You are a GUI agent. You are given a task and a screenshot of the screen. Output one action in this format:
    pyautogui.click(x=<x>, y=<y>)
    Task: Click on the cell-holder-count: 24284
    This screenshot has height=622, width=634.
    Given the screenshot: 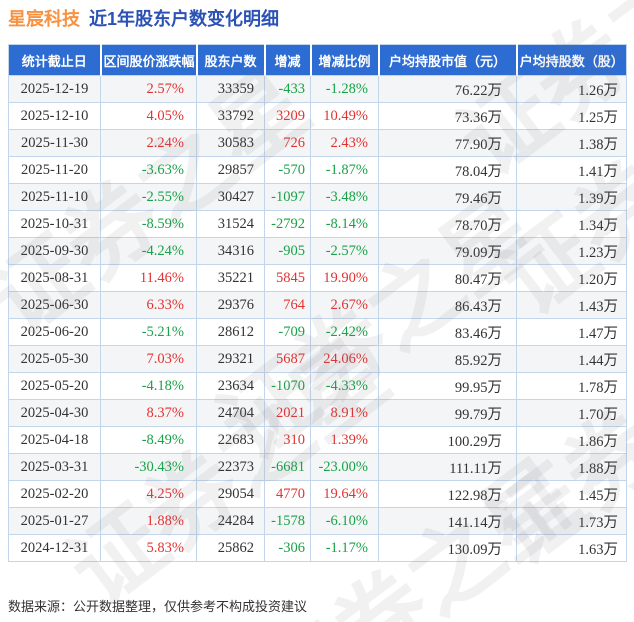 What is the action you would take?
    pyautogui.click(x=230, y=521)
    